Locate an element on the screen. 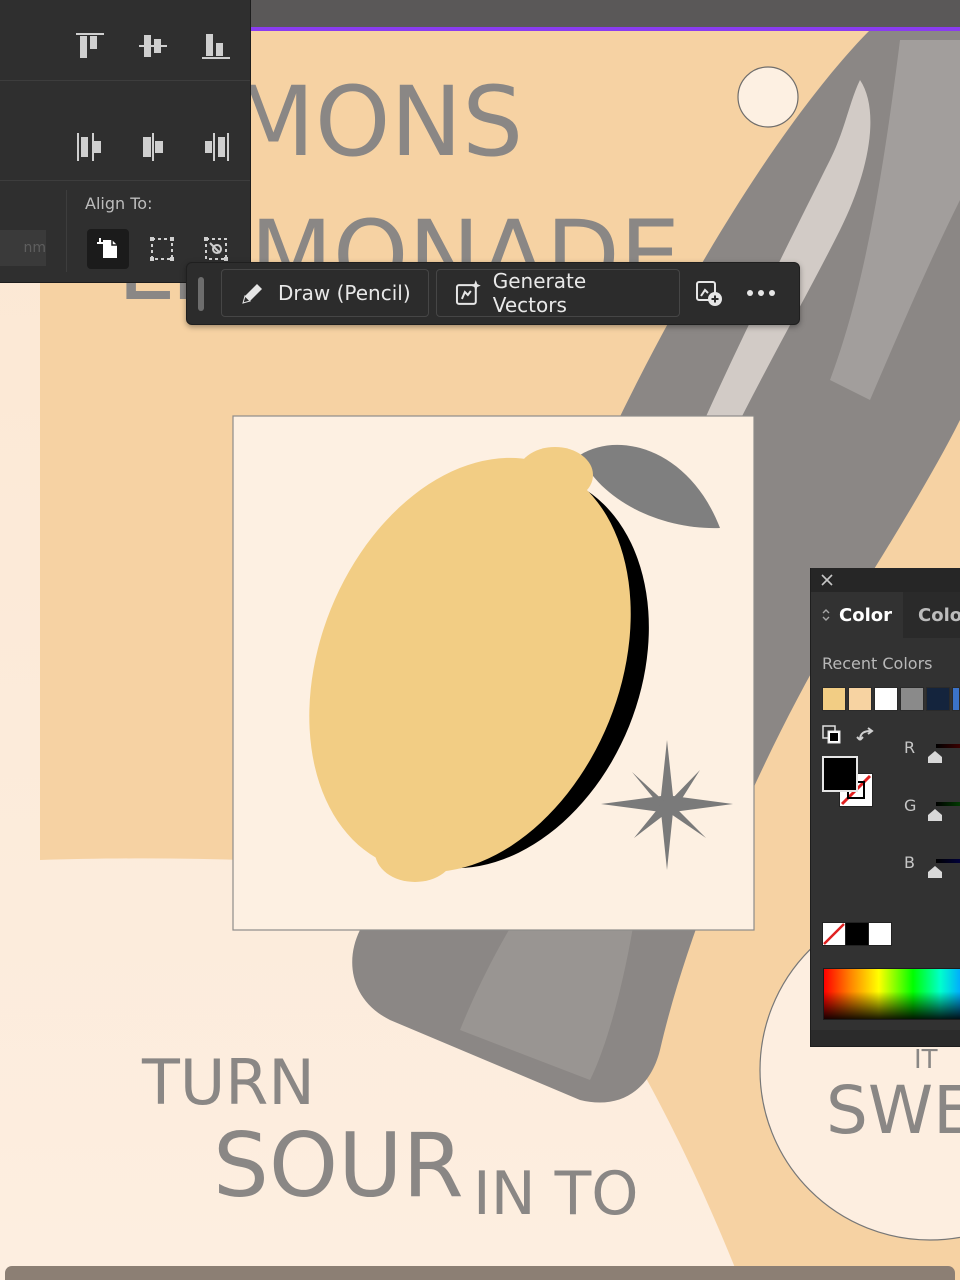 The image size is (960, 1280). align-bottom-icon is located at coordinates (216, 46).